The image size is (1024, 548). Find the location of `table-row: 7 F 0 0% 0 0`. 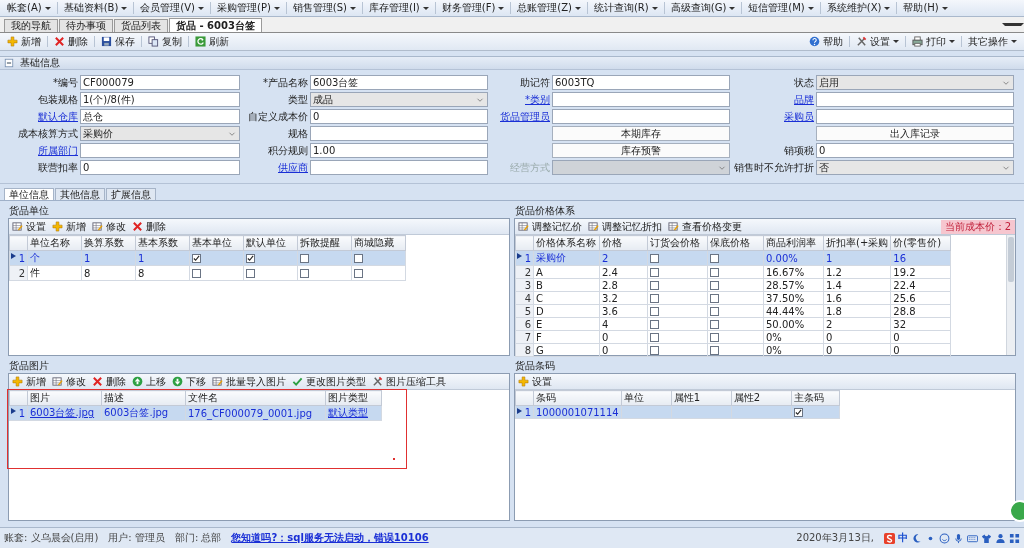

table-row: 7 F 0 0% 0 0 is located at coordinates (733, 337).